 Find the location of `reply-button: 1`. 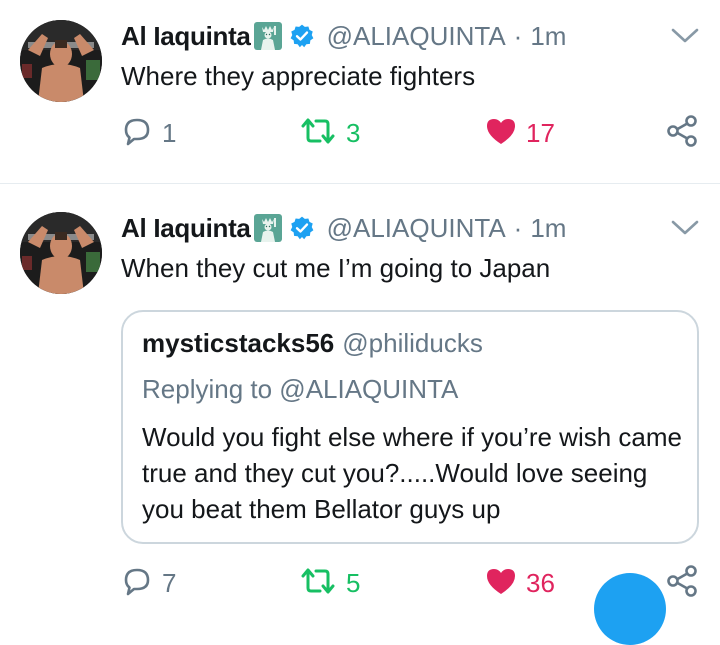

reply-button: 1 is located at coordinates (148, 133).